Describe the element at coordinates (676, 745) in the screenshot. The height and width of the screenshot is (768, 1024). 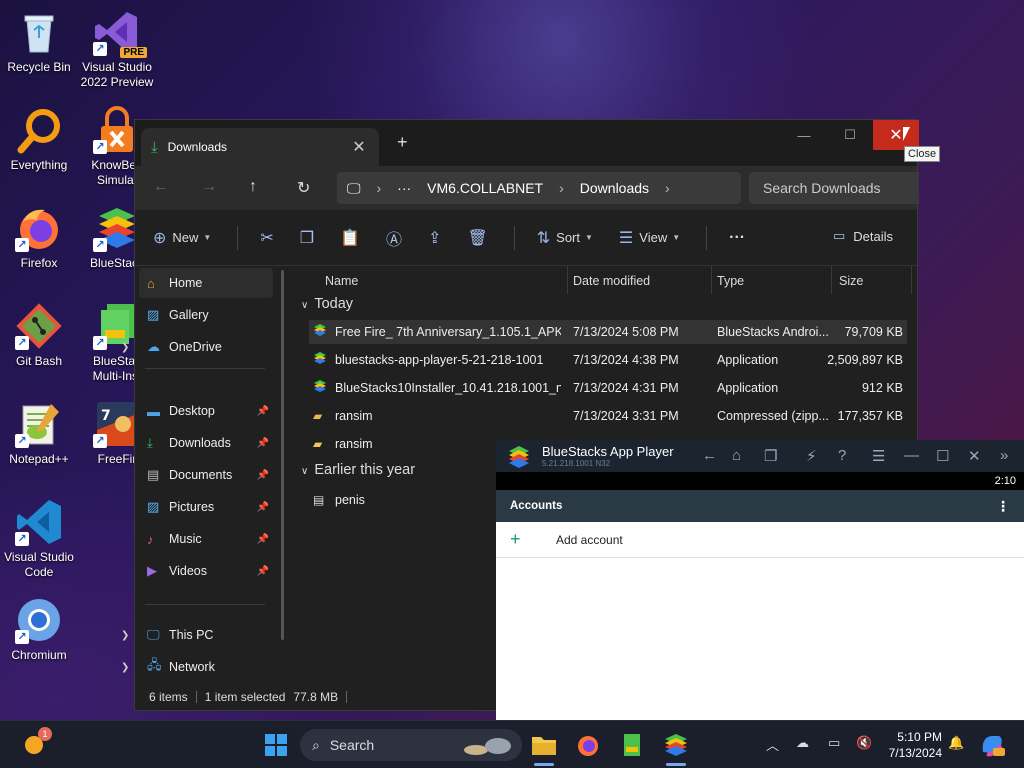
I see `taskbar-bluestacks` at that location.